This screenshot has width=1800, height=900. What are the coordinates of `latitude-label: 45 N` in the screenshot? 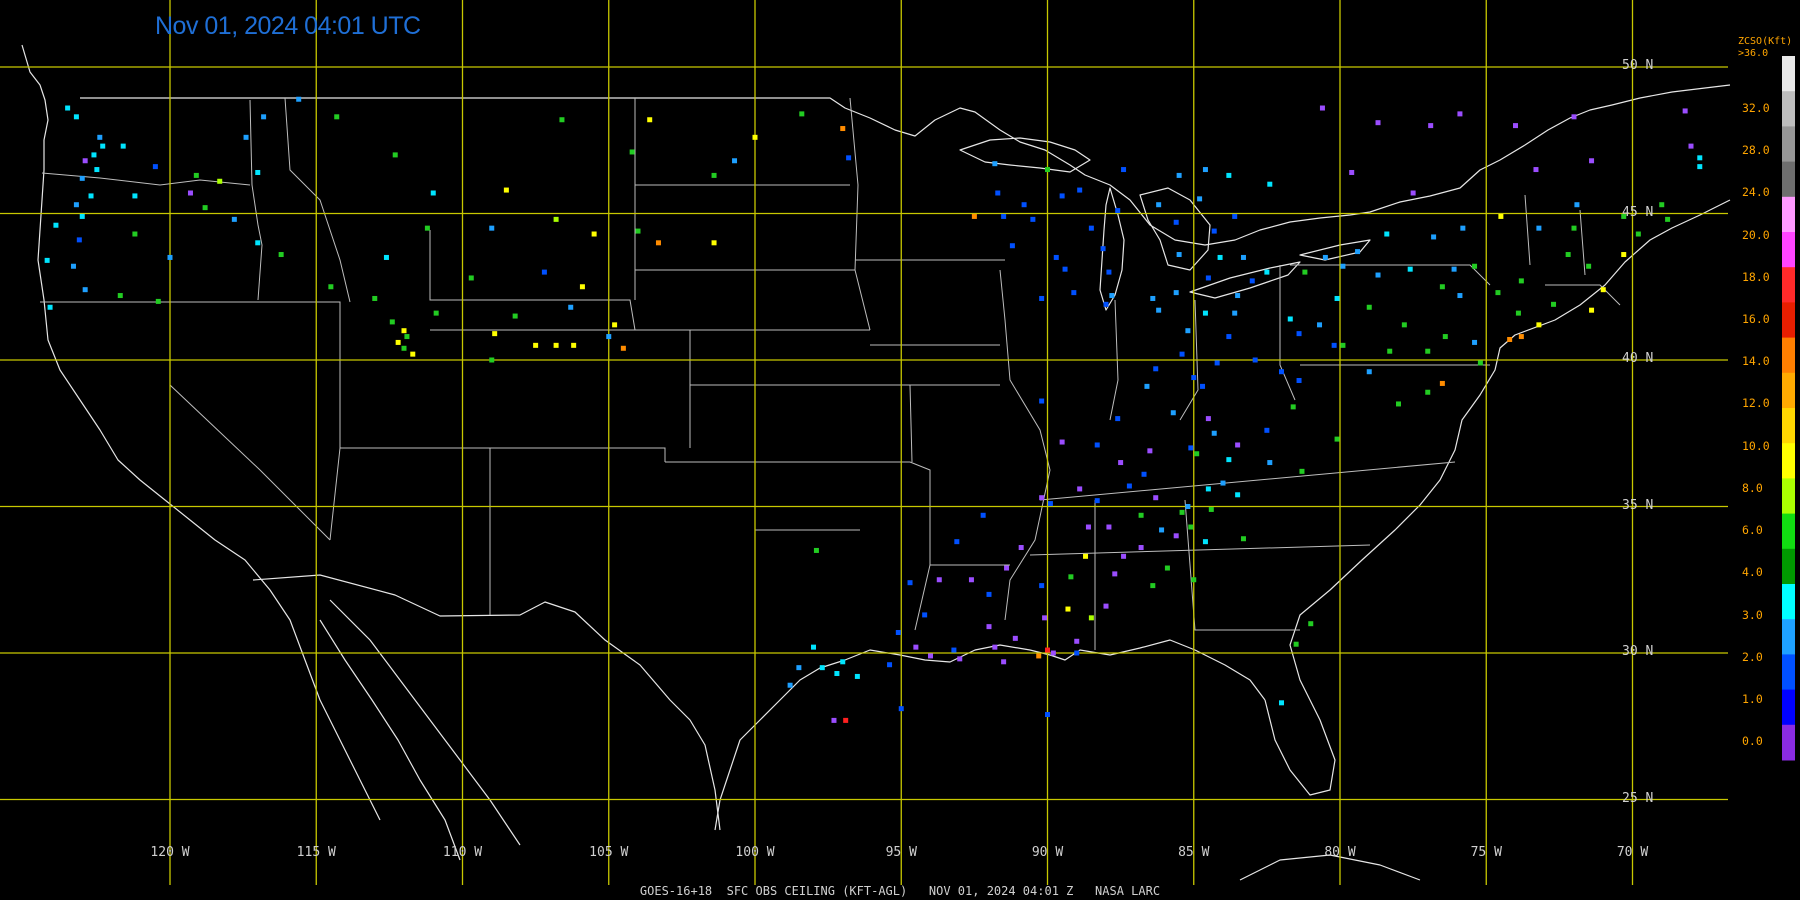 It's located at (1638, 212).